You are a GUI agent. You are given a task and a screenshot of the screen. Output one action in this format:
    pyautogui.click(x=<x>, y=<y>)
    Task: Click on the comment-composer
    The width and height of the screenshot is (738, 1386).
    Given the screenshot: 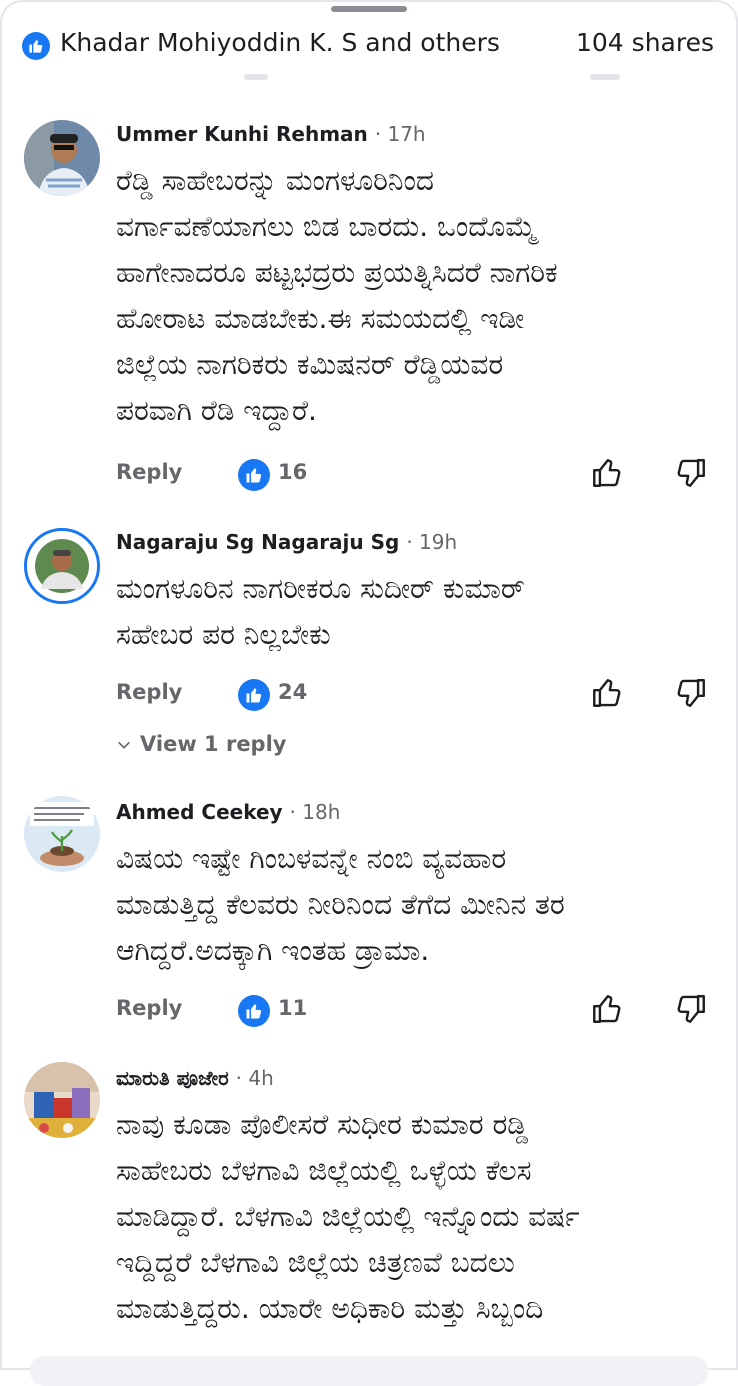 What is the action you would take?
    pyautogui.click(x=369, y=1371)
    